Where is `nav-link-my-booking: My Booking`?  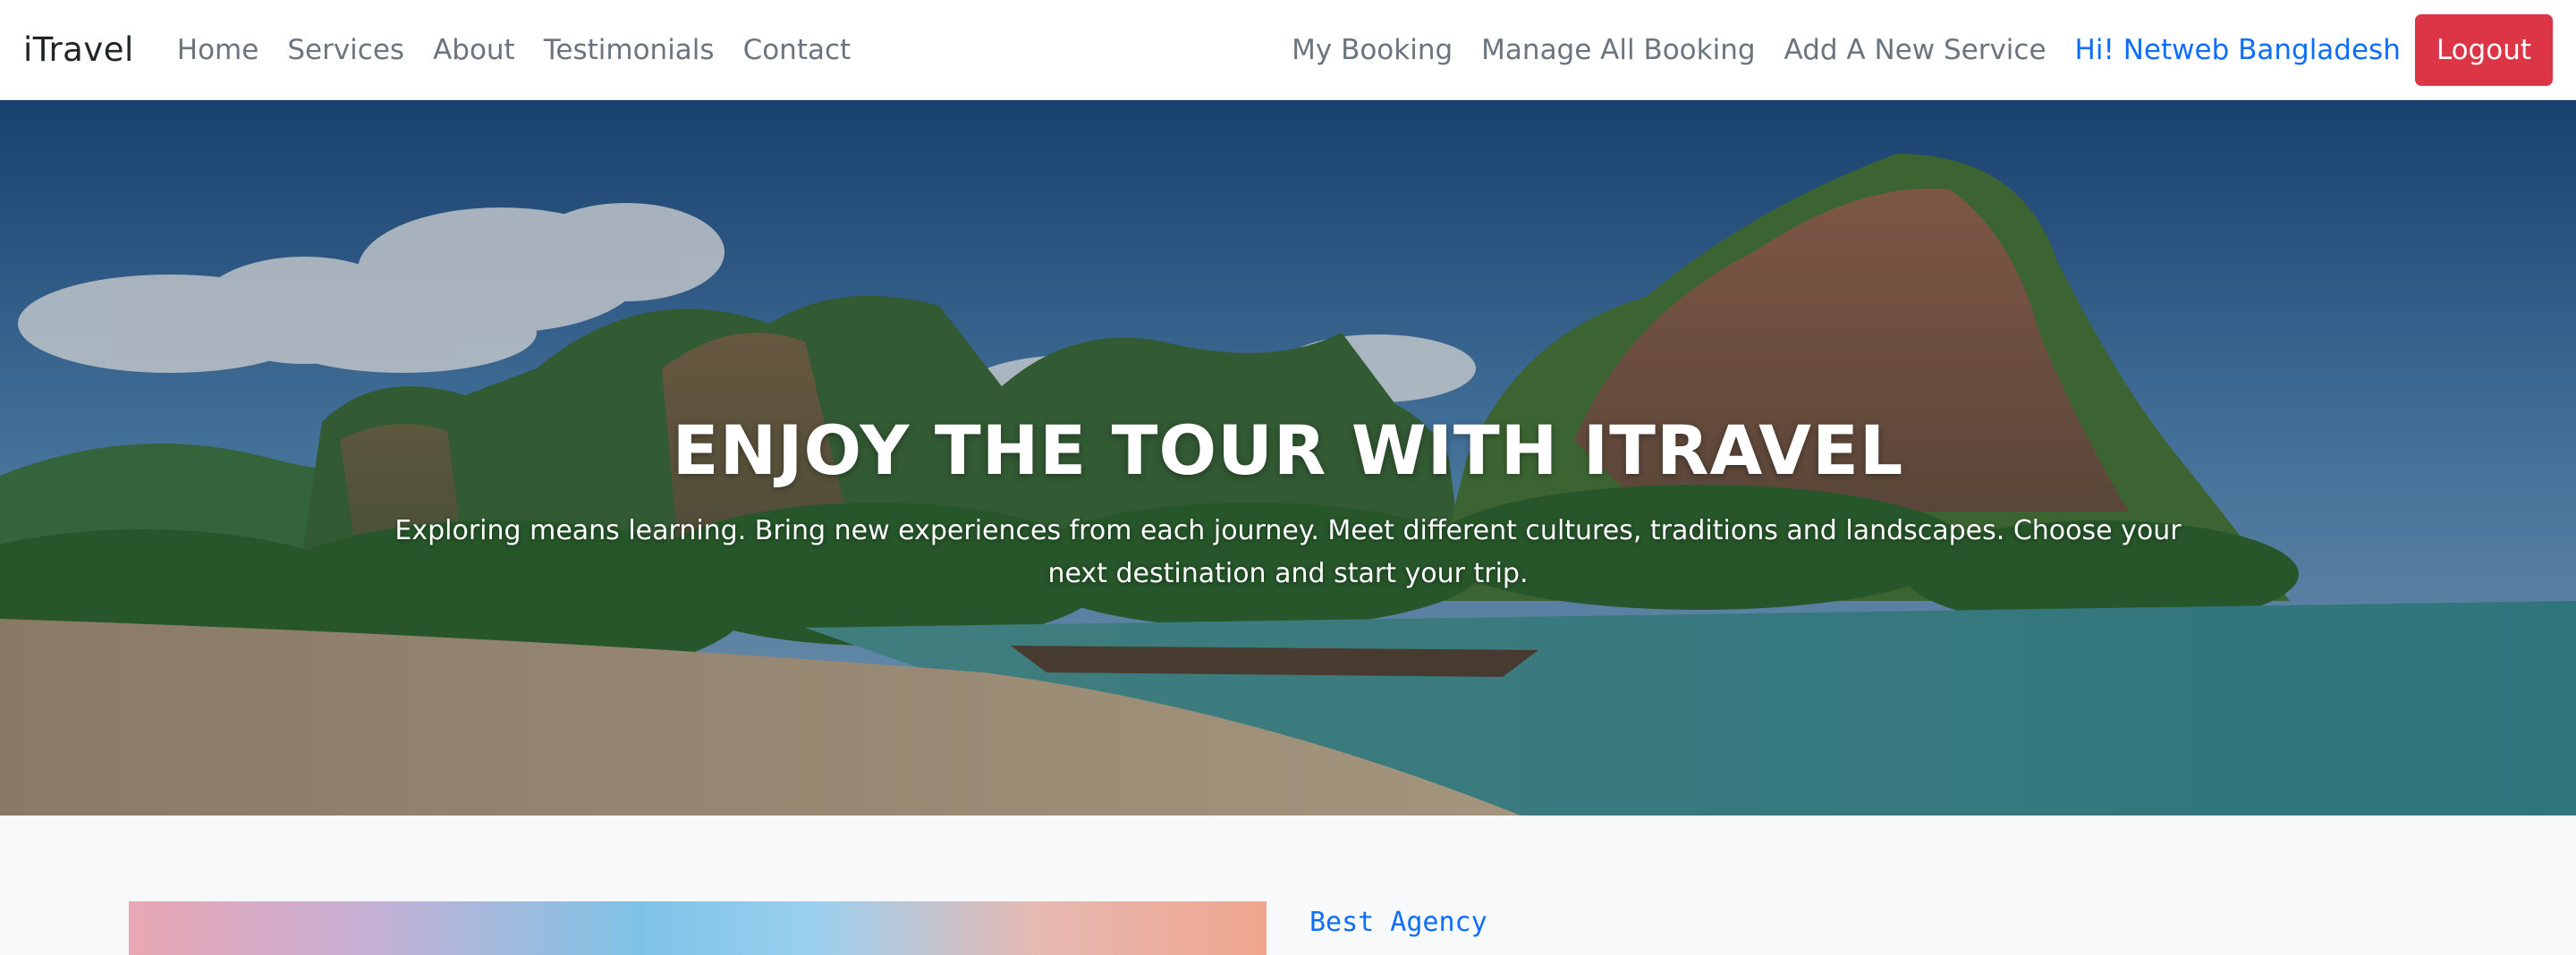 nav-link-my-booking: My Booking is located at coordinates (1372, 50).